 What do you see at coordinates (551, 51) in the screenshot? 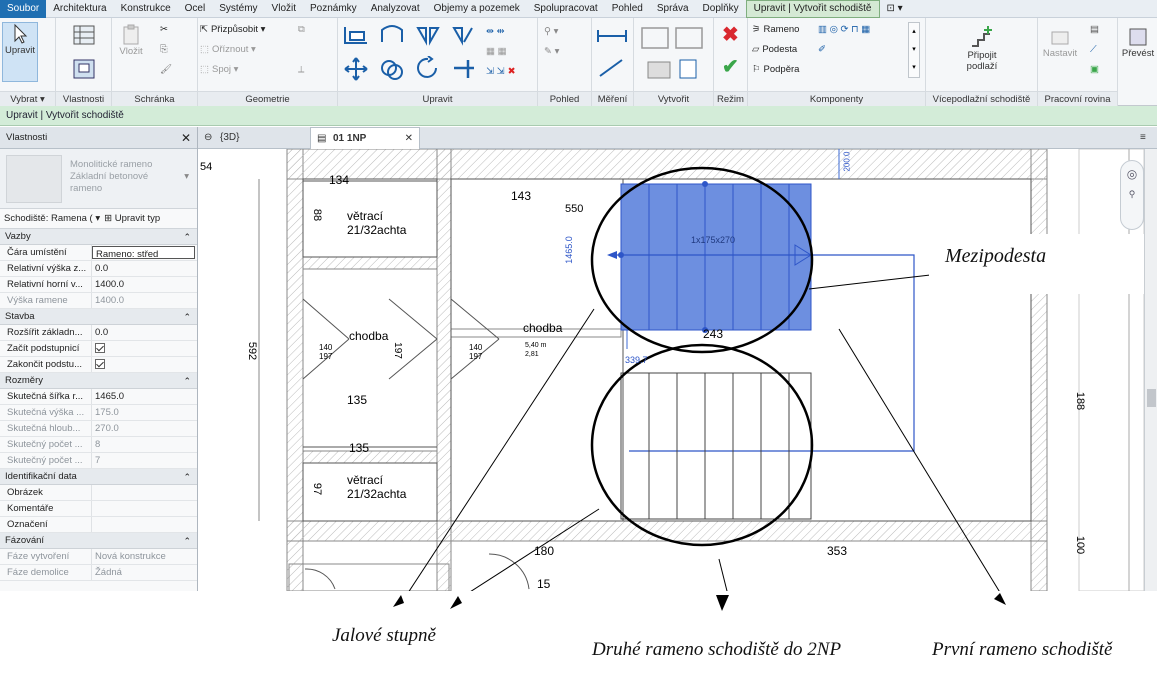
I see `override-icon: ✎ ▾` at bounding box center [551, 51].